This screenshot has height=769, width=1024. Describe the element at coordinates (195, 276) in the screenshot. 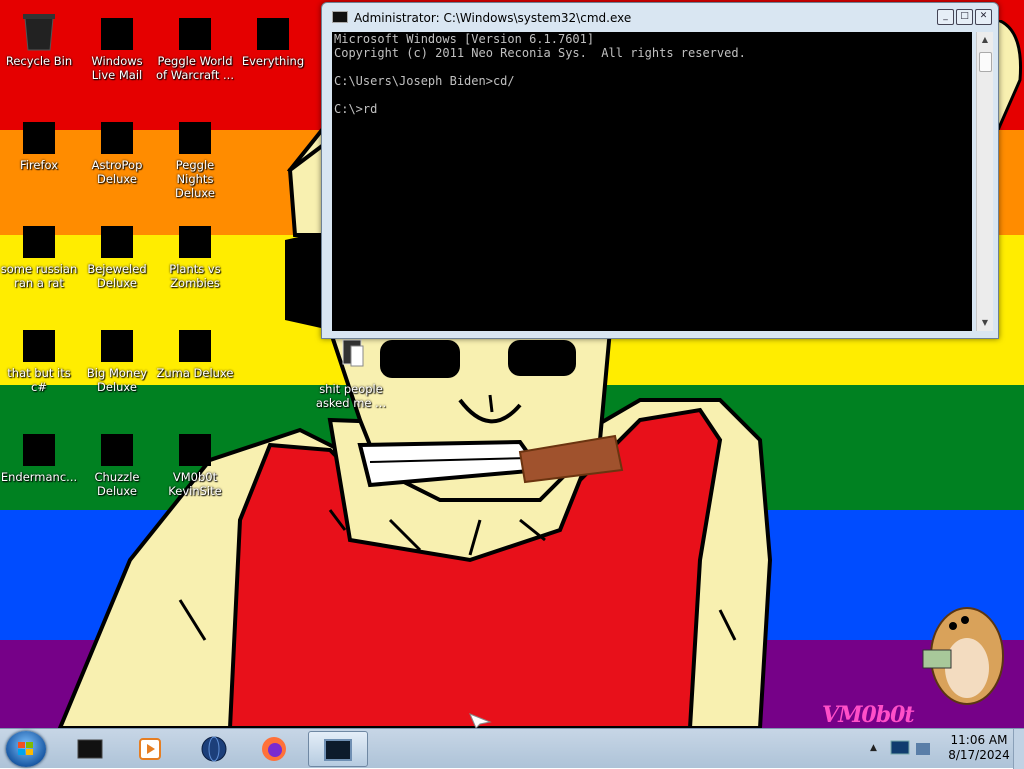

I see `desktop-icon-label: Plants vs Zombies` at that location.